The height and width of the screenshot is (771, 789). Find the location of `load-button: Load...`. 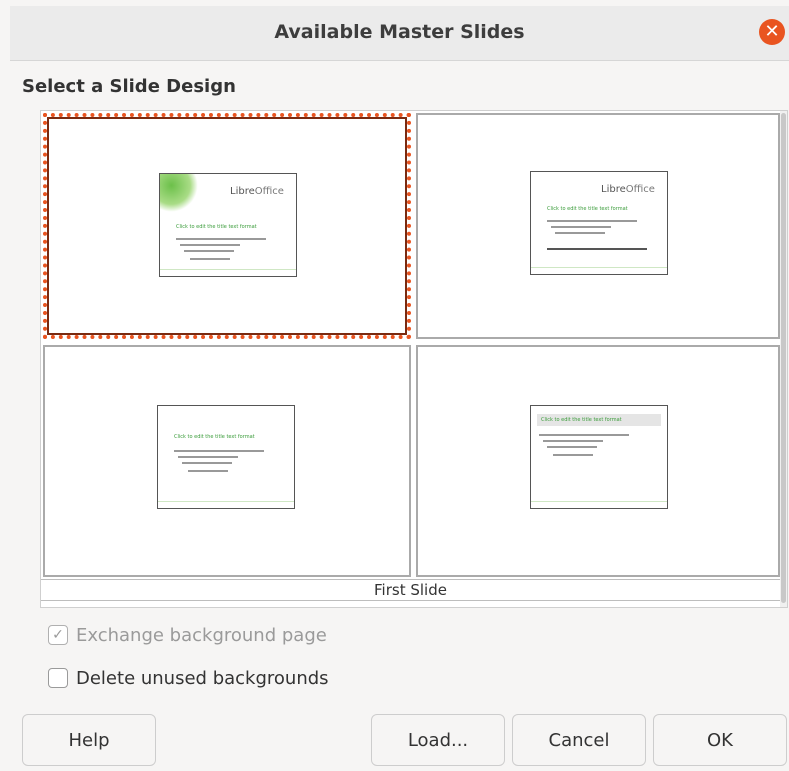

load-button: Load... is located at coordinates (438, 740).